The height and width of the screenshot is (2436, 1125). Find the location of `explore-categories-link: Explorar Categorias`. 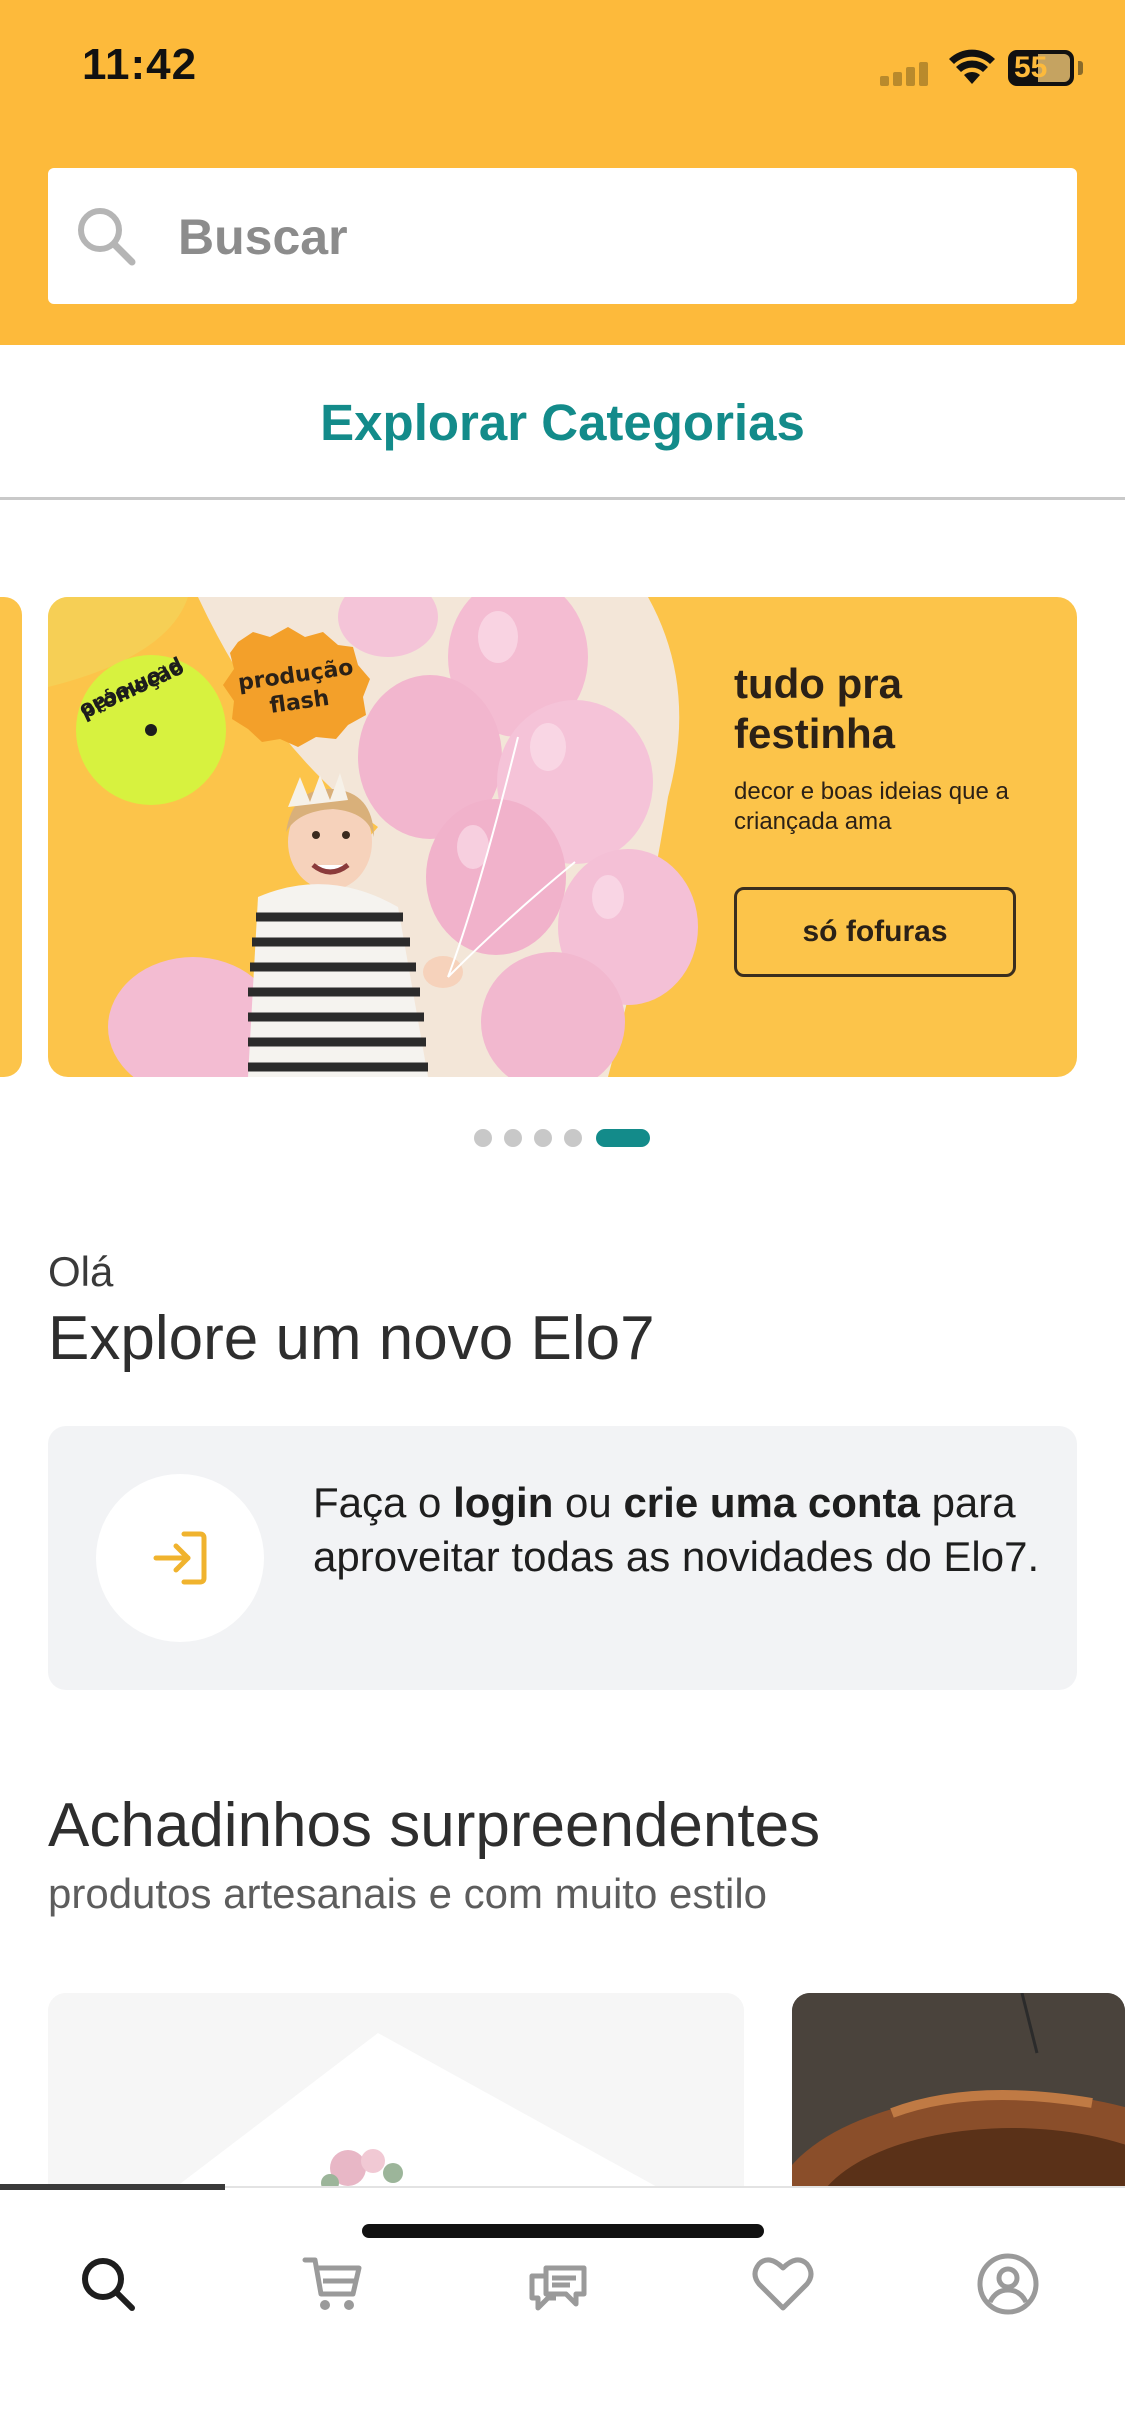

explore-categories-link: Explorar Categorias is located at coordinates (562, 422).